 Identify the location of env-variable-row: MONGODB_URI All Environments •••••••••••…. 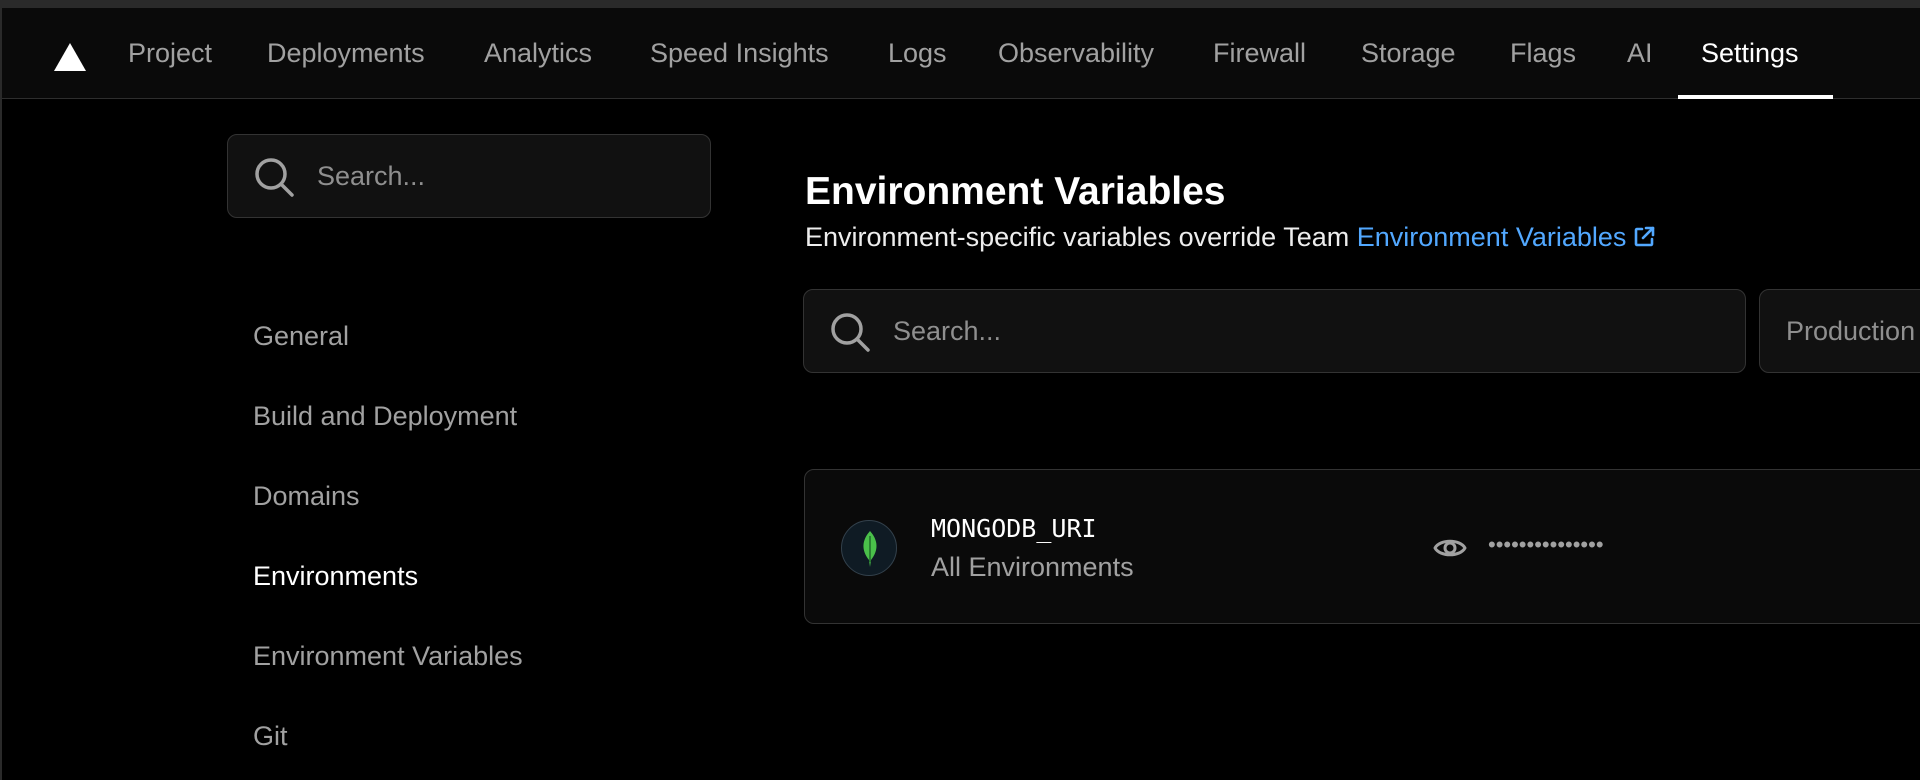
(1362, 546).